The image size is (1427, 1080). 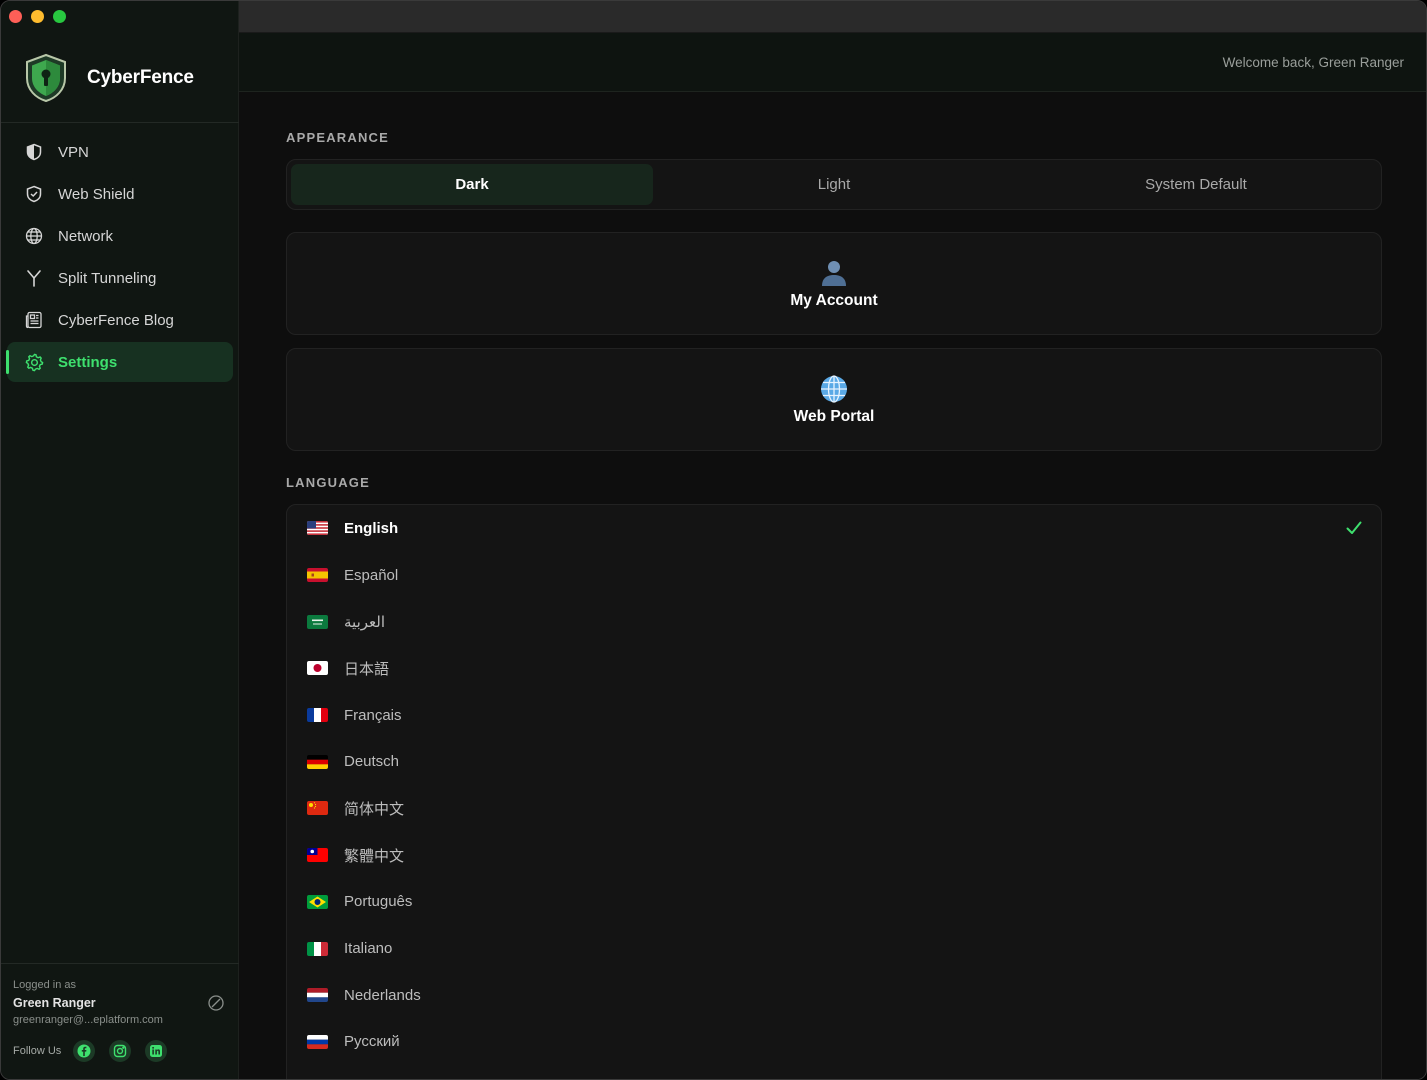 I want to click on instagram-icon, so click(x=120, y=1051).